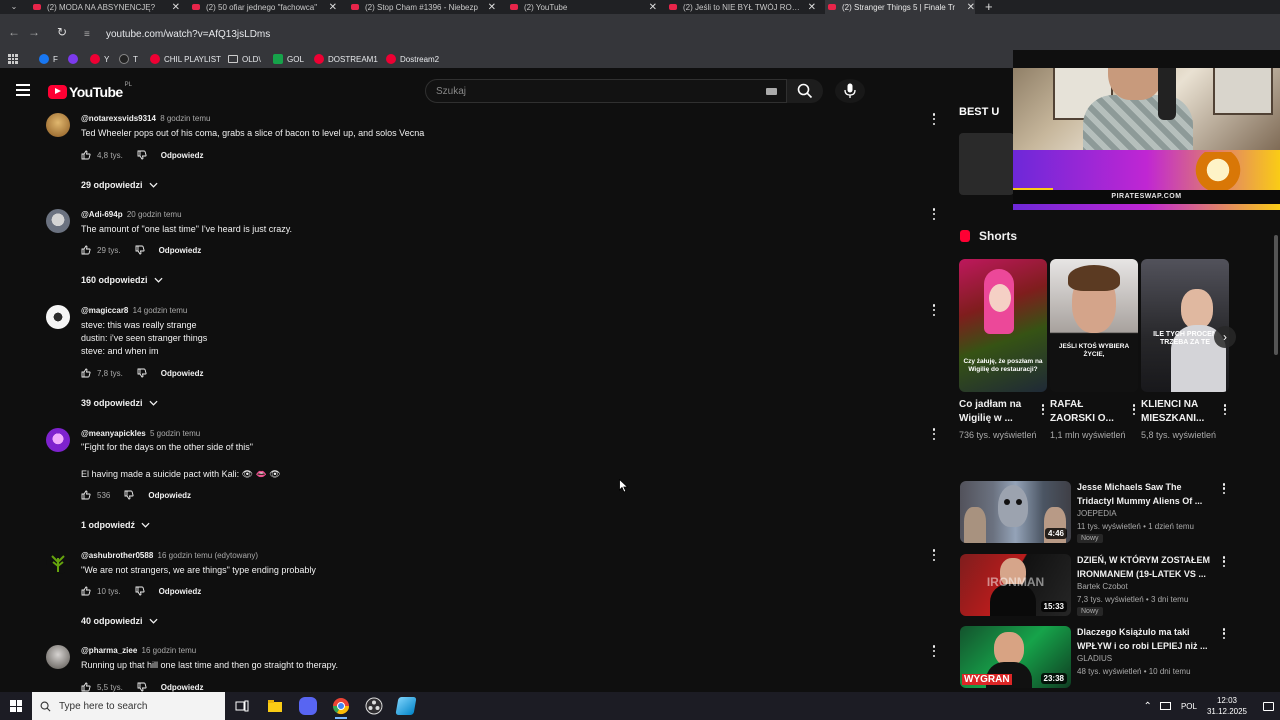 This screenshot has height=720, width=1280. What do you see at coordinates (771, 91) in the screenshot?
I see `keyboard-icon` at bounding box center [771, 91].